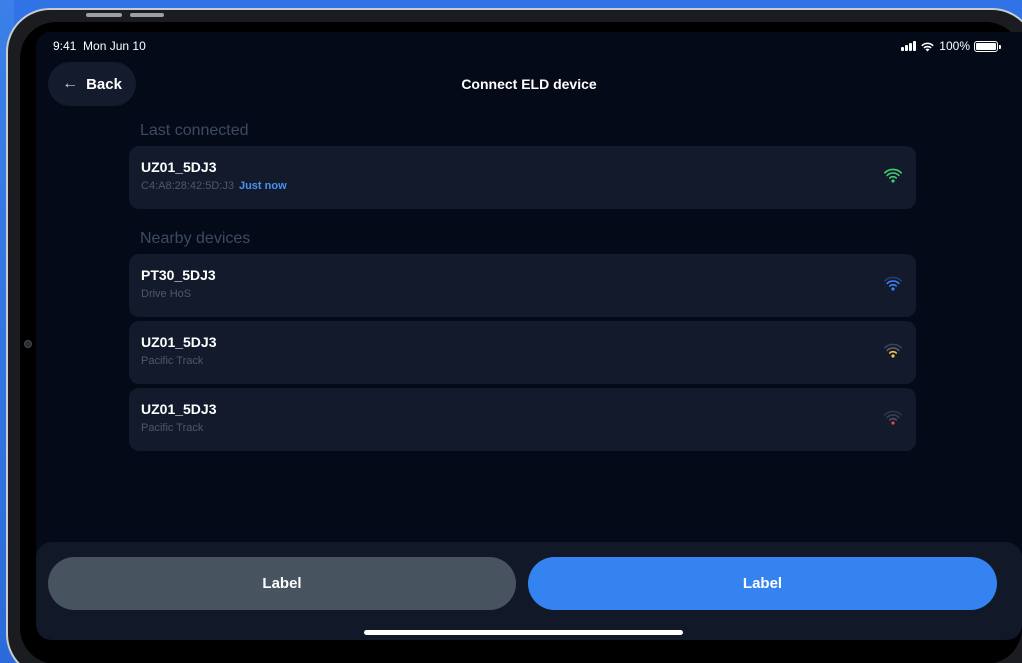 The width and height of the screenshot is (1022, 663). I want to click on bottom-action-panel: Label Label, so click(529, 591).